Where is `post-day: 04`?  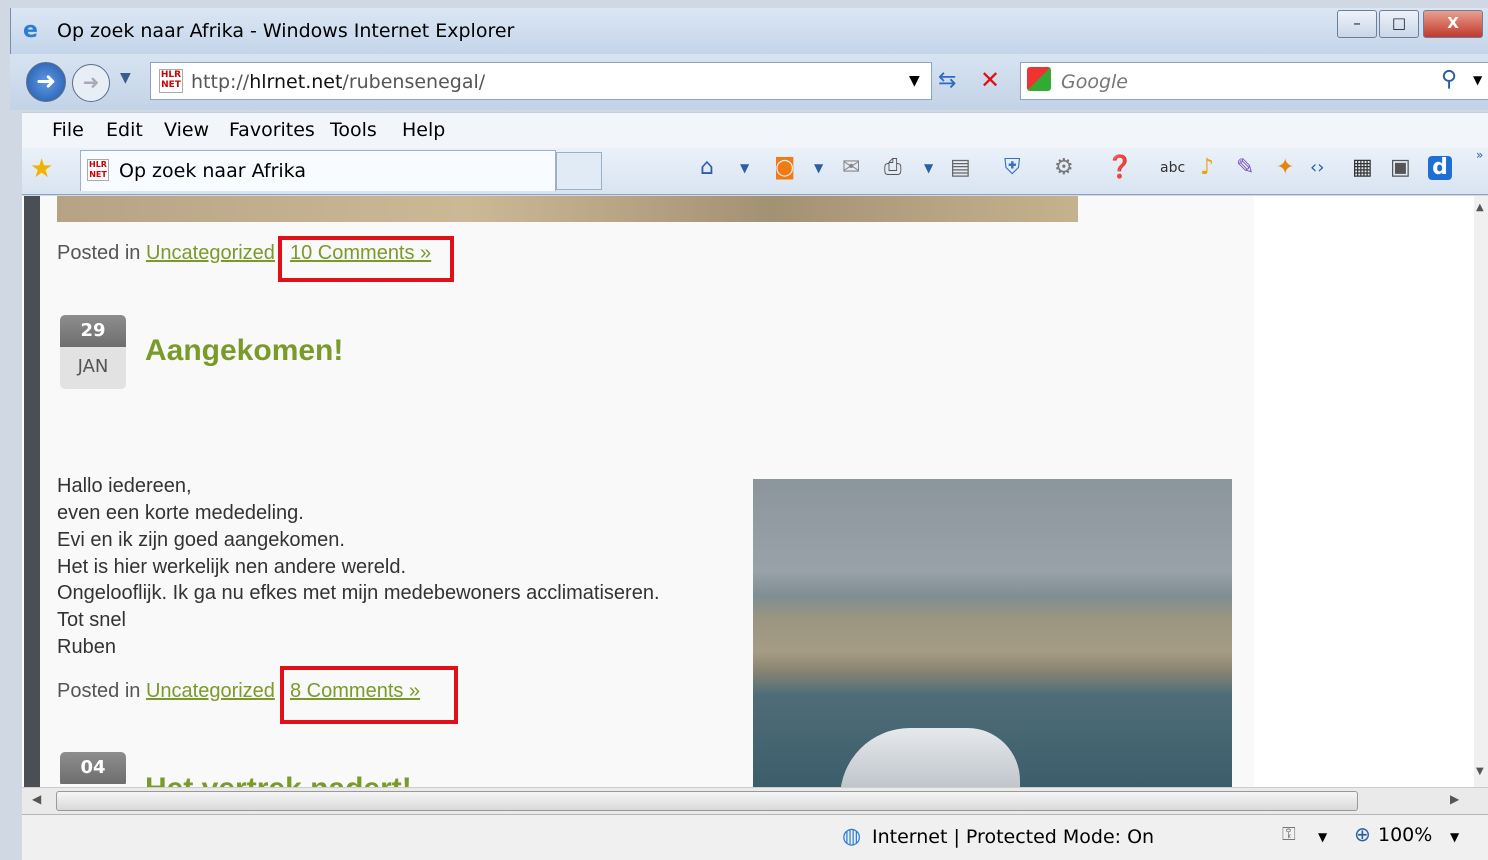
post-day: 04 is located at coordinates (93, 768).